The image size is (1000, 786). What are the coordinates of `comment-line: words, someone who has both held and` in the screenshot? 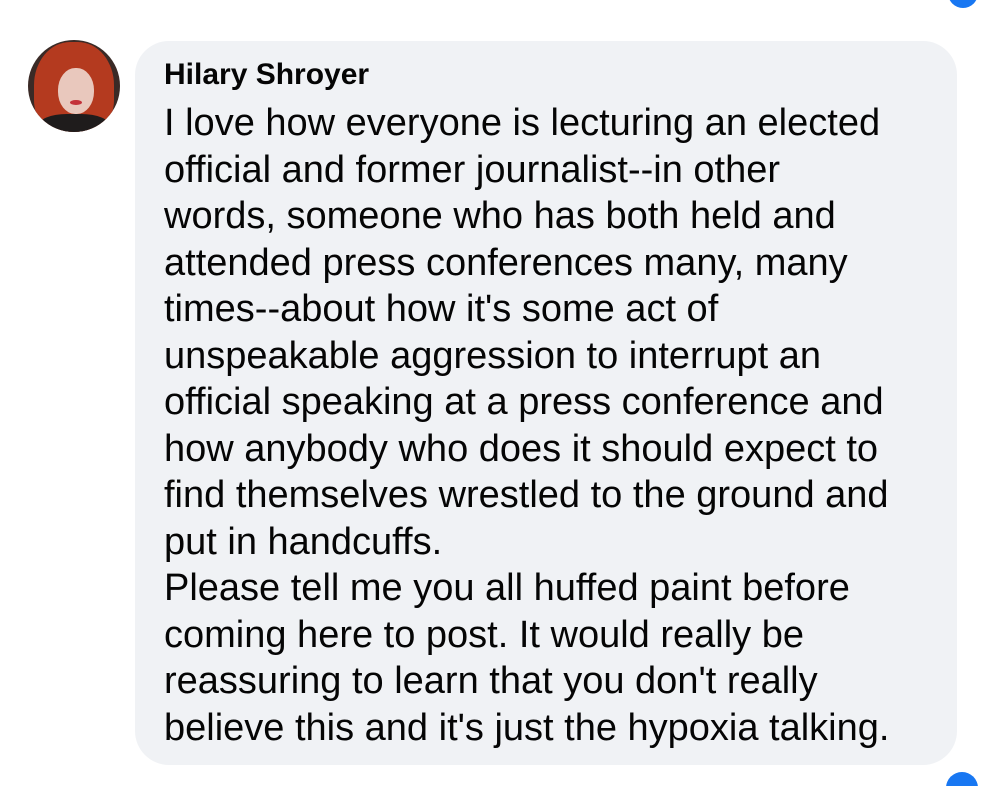 It's located at (500, 216).